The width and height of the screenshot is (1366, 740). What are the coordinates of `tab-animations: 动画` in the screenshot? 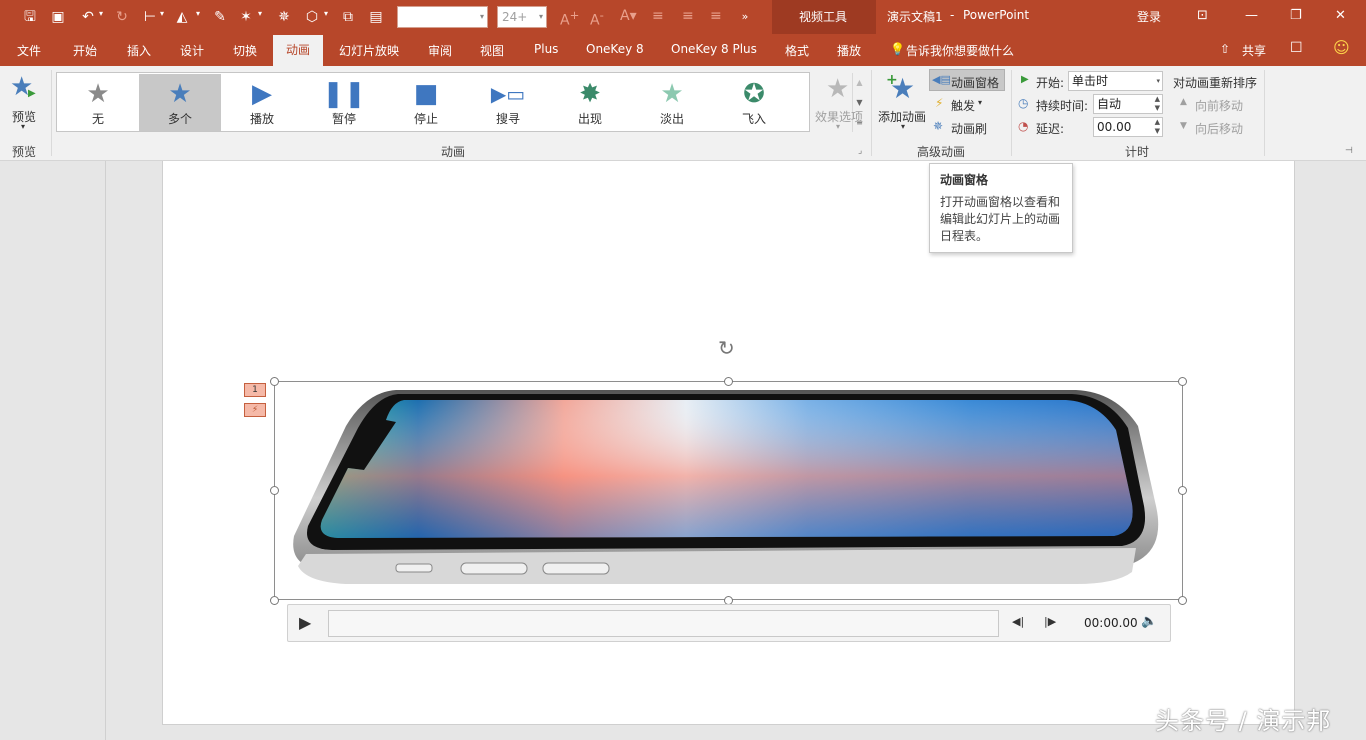 It's located at (298, 50).